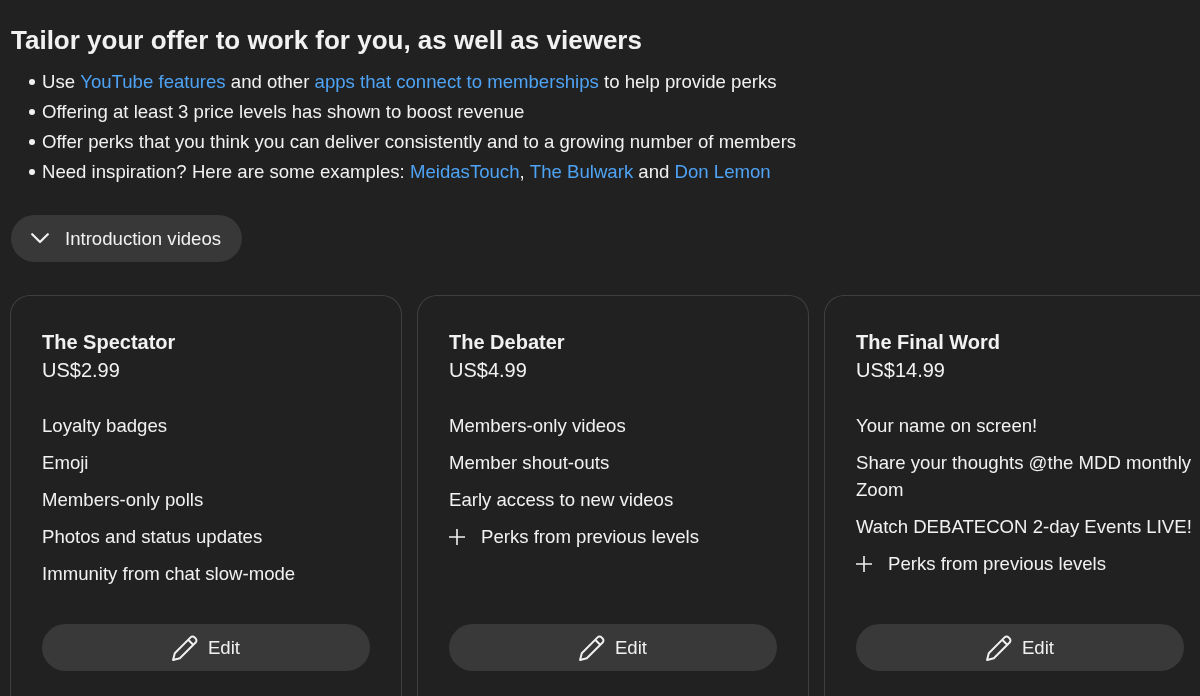 The width and height of the screenshot is (1200, 696). Describe the element at coordinates (488, 370) in the screenshot. I see `level-price: US$4.99` at that location.